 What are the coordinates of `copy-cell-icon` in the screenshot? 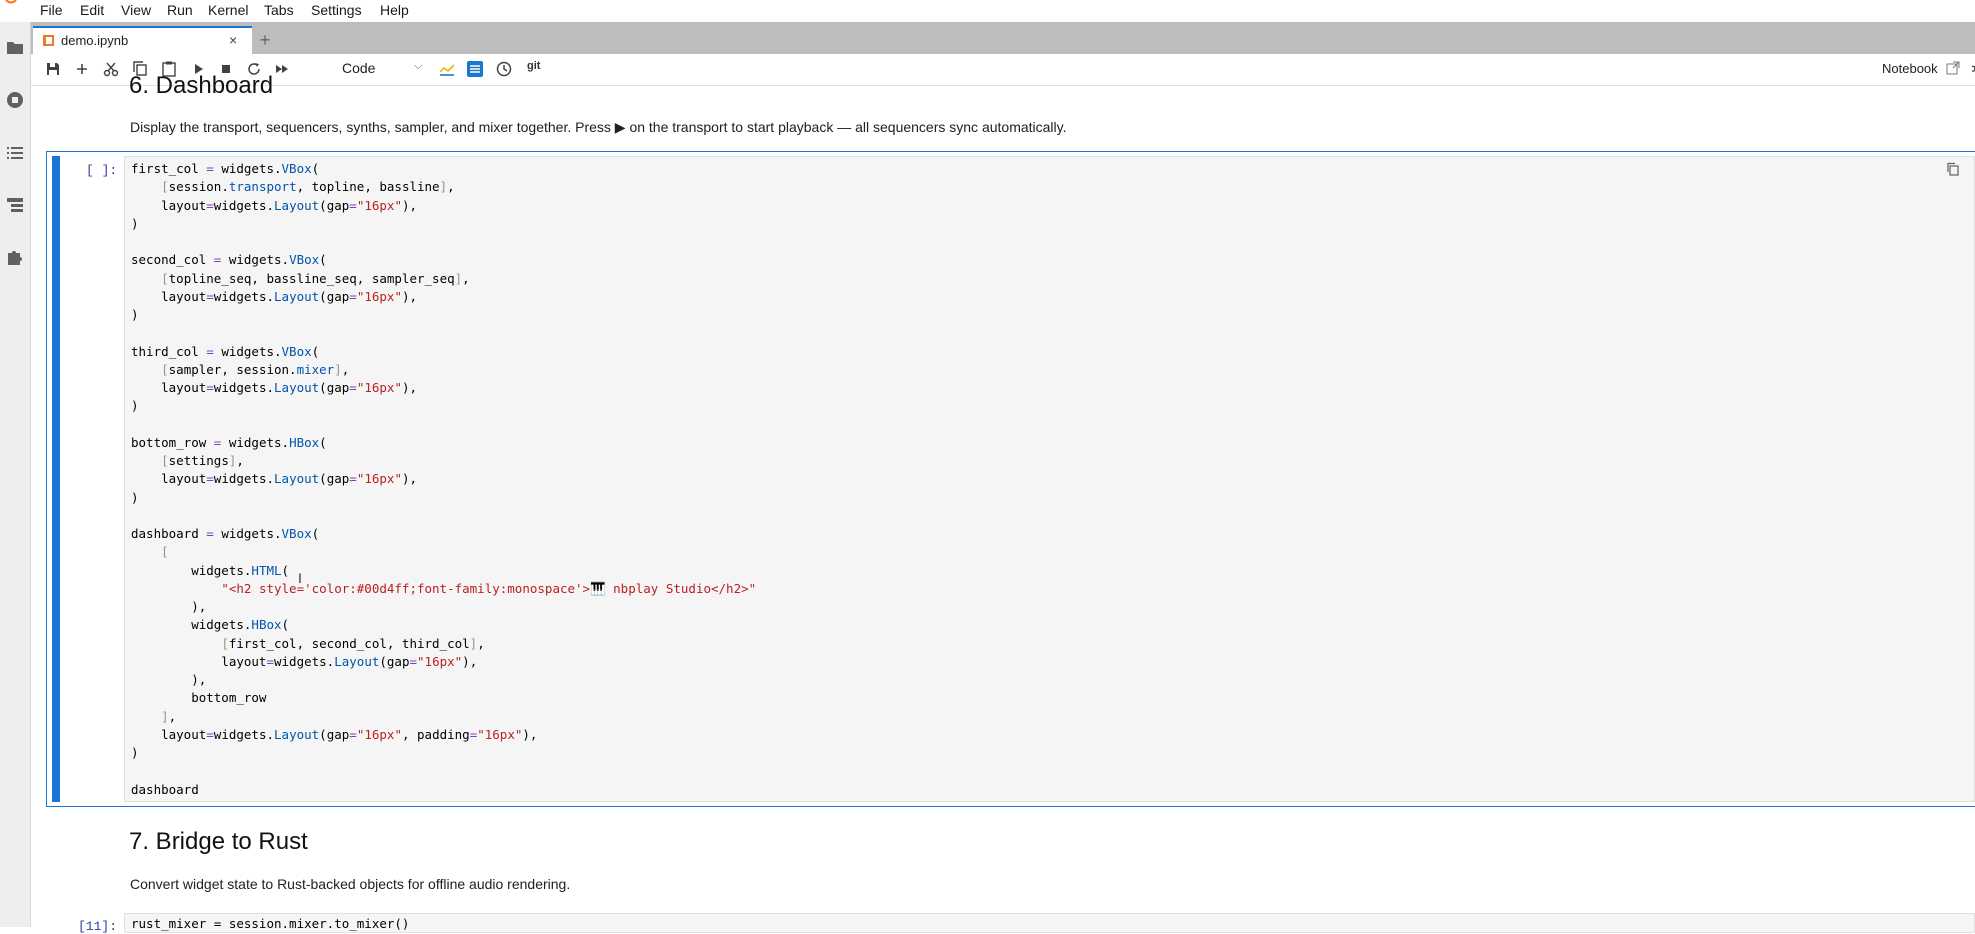 It's located at (1953, 169).